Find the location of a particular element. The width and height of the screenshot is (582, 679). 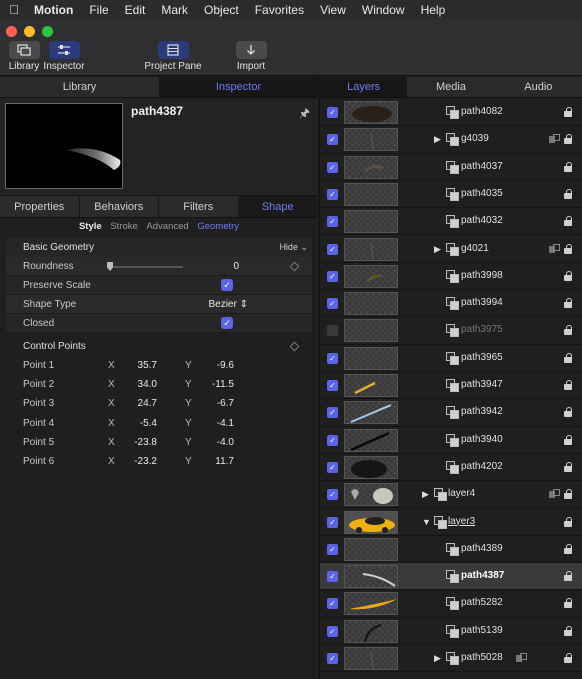

layer-name: path3942 is located at coordinates (482, 411).